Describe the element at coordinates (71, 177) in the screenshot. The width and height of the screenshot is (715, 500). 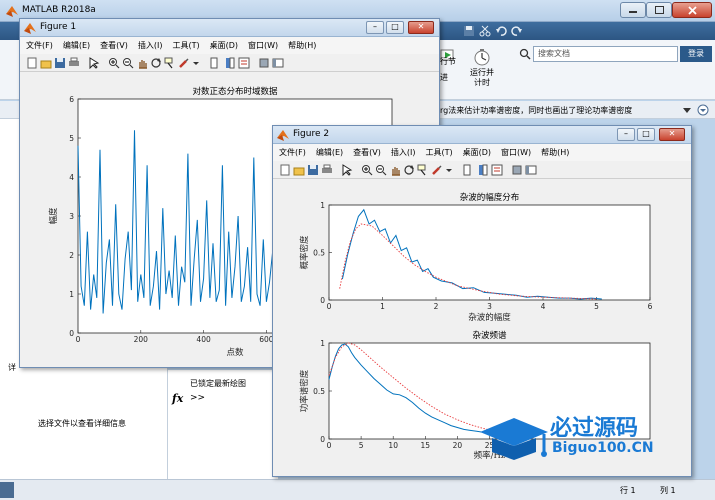
I see `y-tick-label: 4` at that location.